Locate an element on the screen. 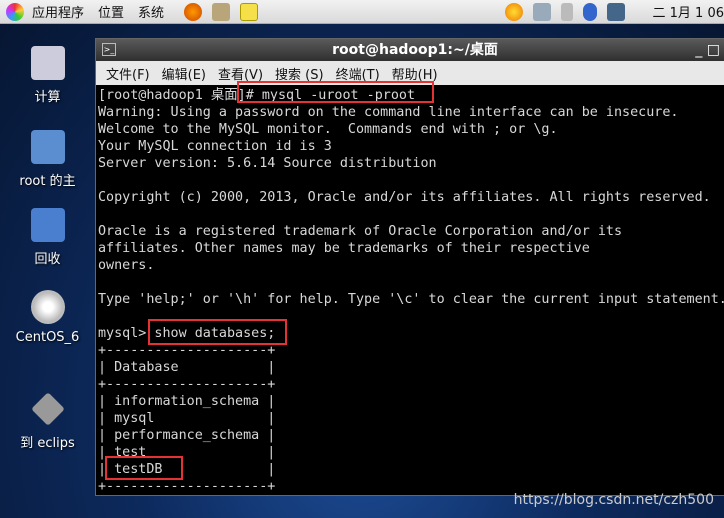  firefox-icon is located at coordinates (193, 11).